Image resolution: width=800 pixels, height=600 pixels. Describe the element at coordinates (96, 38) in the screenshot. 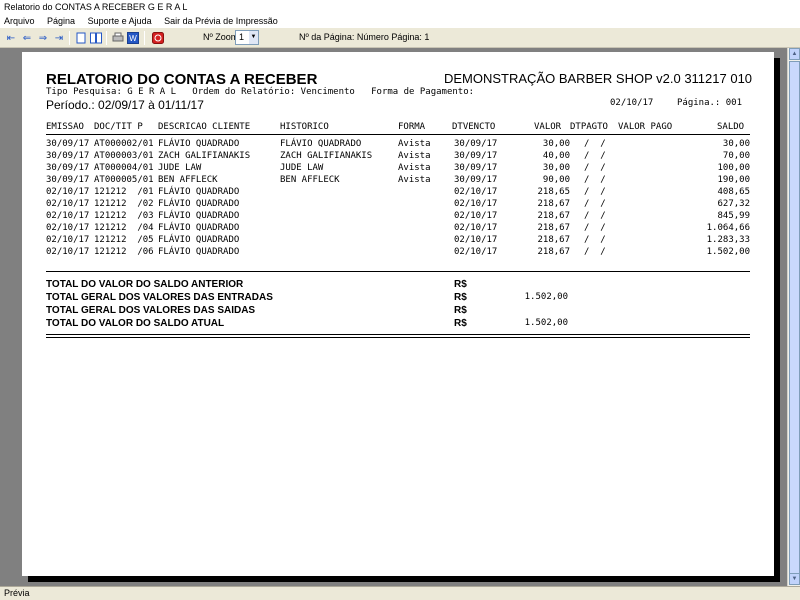

I see `two-pages-icon` at that location.